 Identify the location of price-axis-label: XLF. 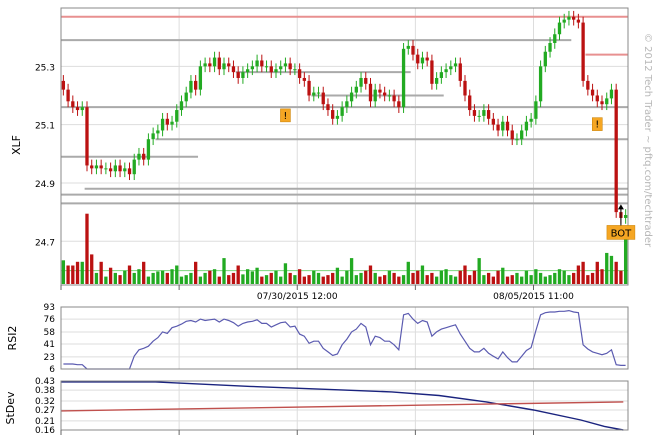
(16, 145).